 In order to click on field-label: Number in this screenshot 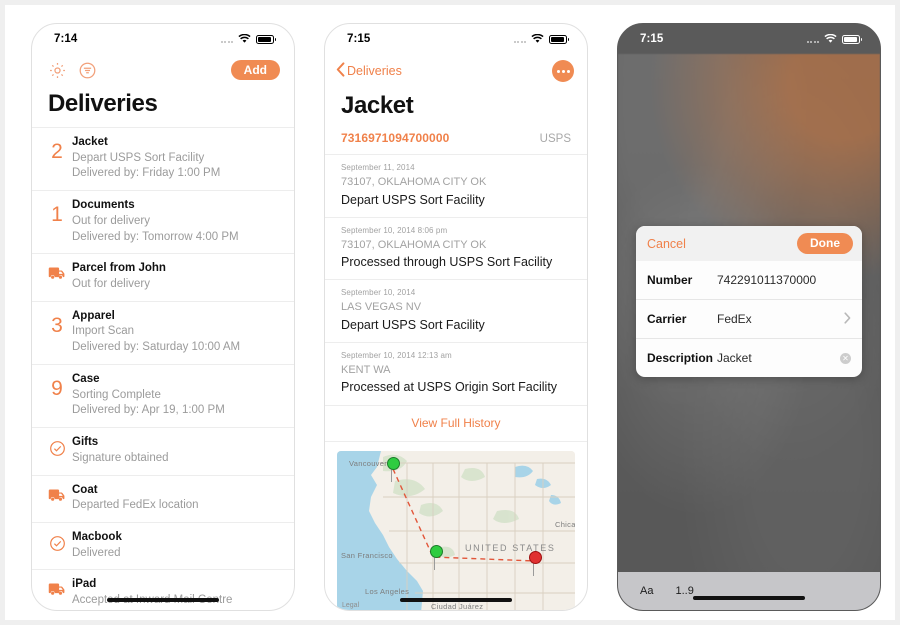, I will do `click(670, 280)`.